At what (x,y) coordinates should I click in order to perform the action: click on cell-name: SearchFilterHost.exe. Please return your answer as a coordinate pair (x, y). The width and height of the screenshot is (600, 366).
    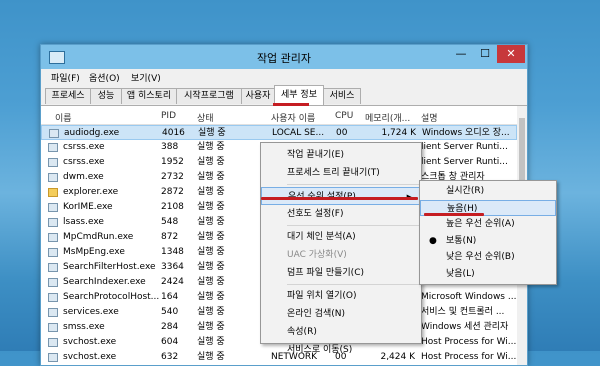
    Looking at the image, I should click on (109, 267).